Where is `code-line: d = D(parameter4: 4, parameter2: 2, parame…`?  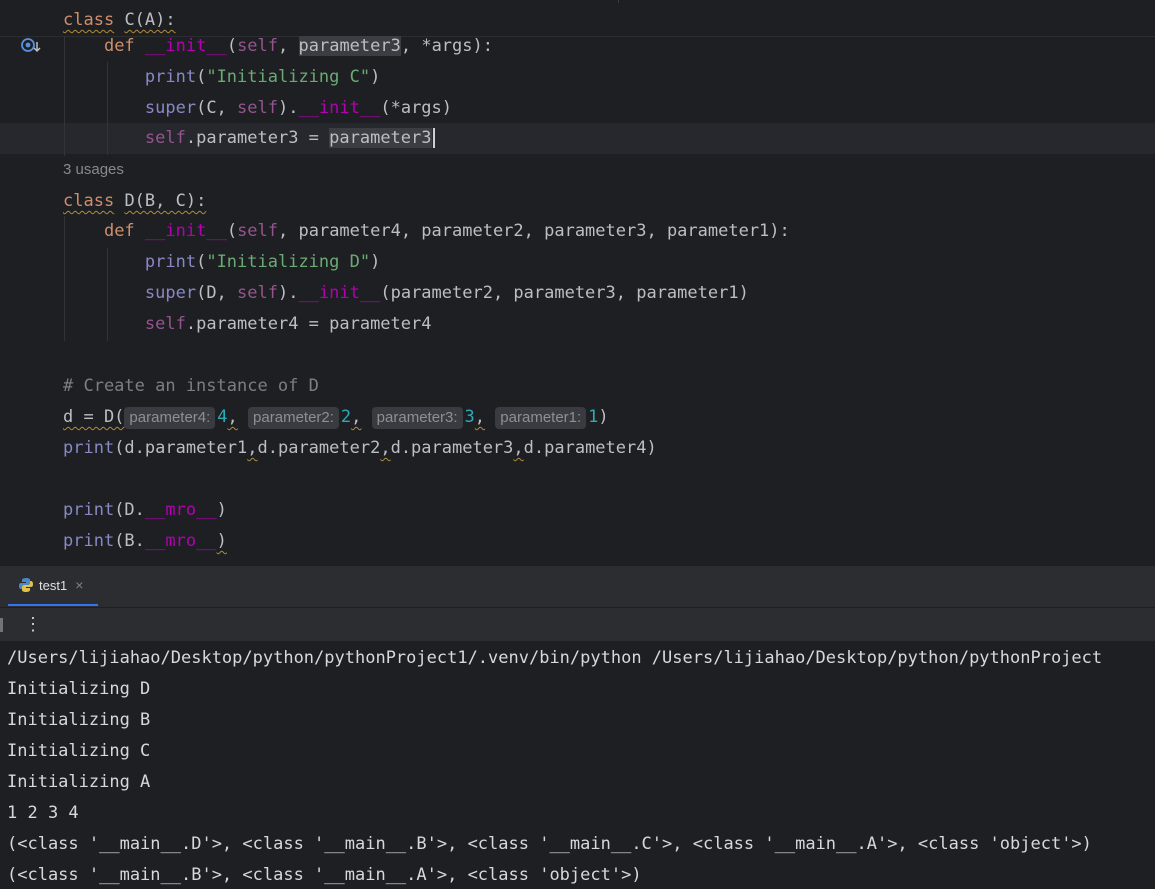 code-line: d = D(parameter4: 4, parameter2: 2, parame… is located at coordinates (336, 417).